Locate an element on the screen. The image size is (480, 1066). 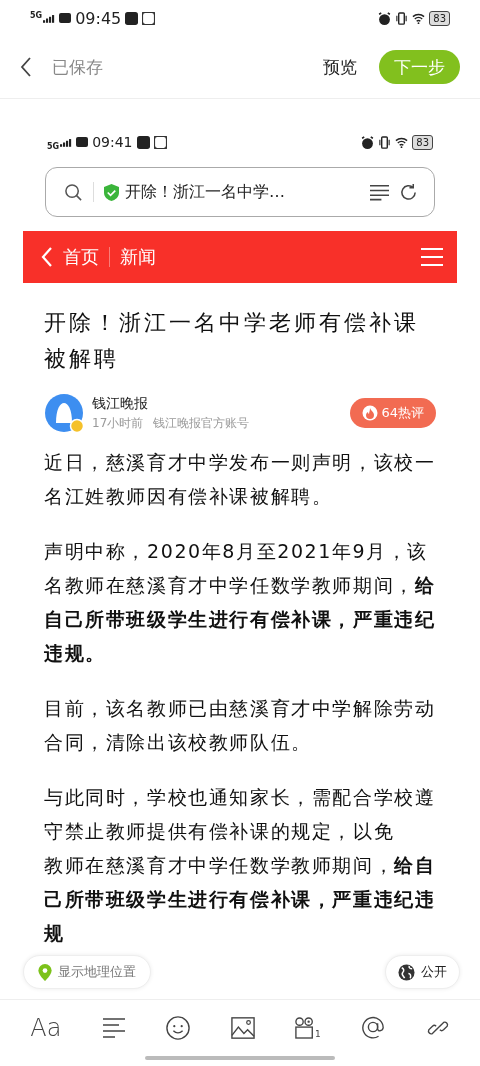
article-paragraph: 教师在慈溪育才中学任数学教师期间，给自己所带班级学生进行有偿补课，严重违纪违规 is located at coordinates (240, 899).